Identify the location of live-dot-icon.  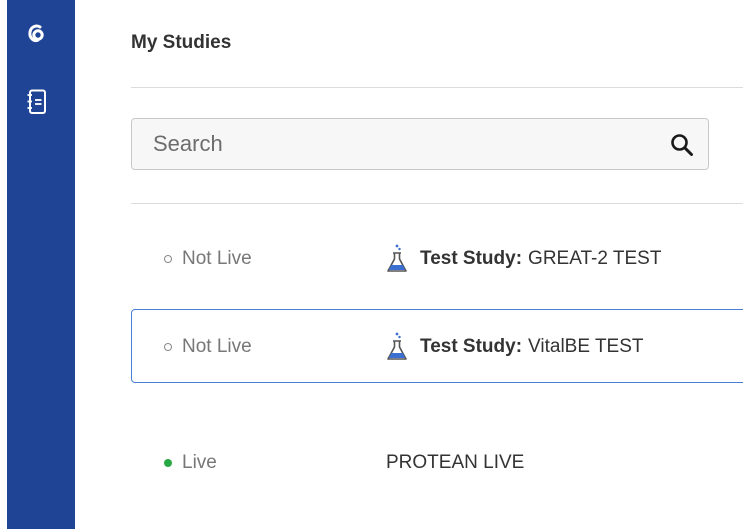
(168, 463).